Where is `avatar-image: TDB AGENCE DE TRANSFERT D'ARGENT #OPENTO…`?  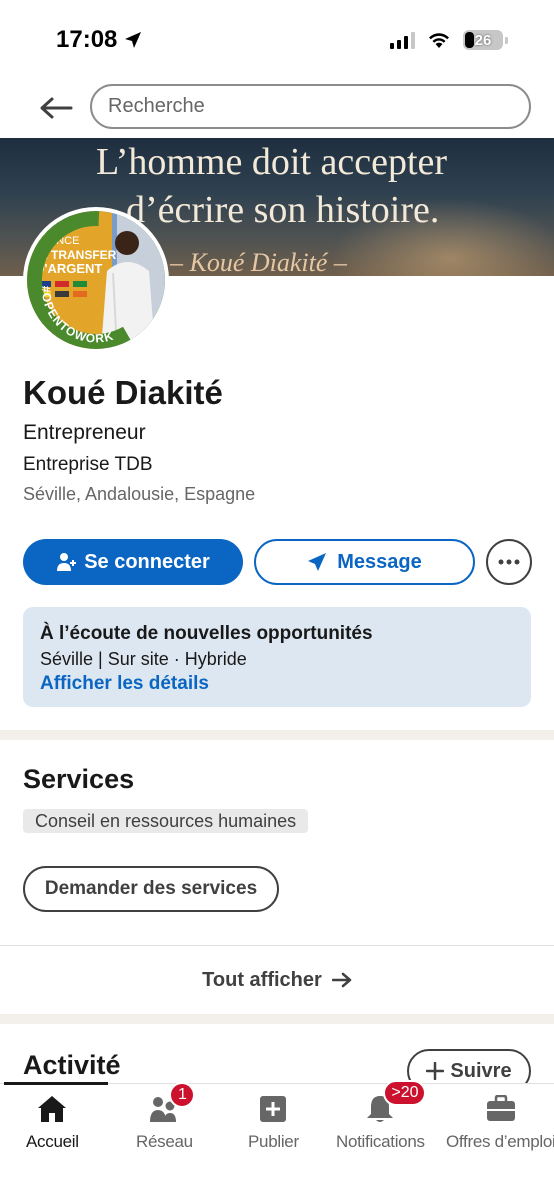
avatar-image: TDB AGENCE DE TRANSFERT D'ARGENT #OPENTO… is located at coordinates (96, 280).